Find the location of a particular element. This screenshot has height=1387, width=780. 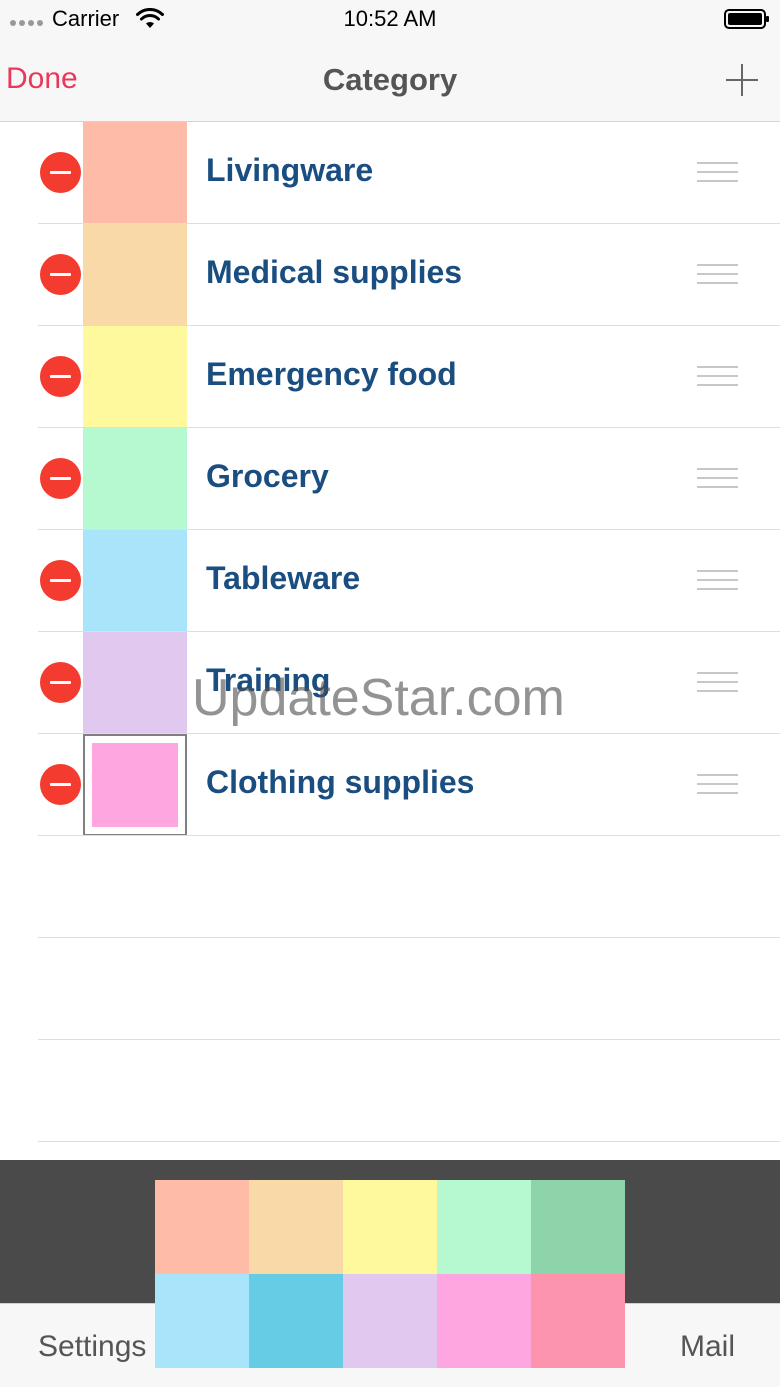

category-label: Clothing supplies is located at coordinates (340, 782).